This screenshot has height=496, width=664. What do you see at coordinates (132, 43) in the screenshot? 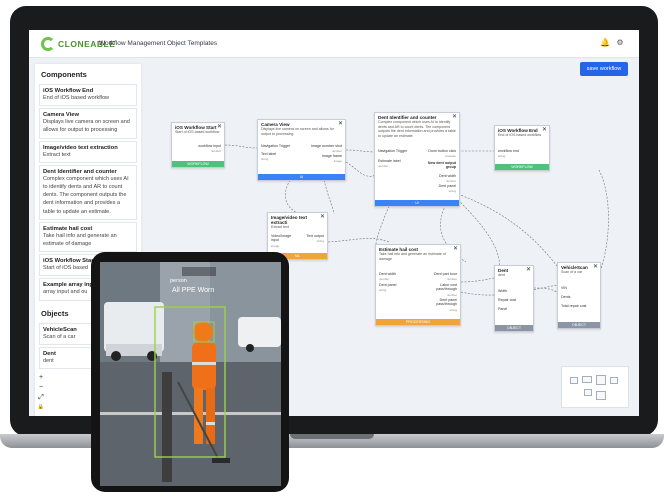
I see `nav-workflow-management: Workflow Management` at bounding box center [132, 43].